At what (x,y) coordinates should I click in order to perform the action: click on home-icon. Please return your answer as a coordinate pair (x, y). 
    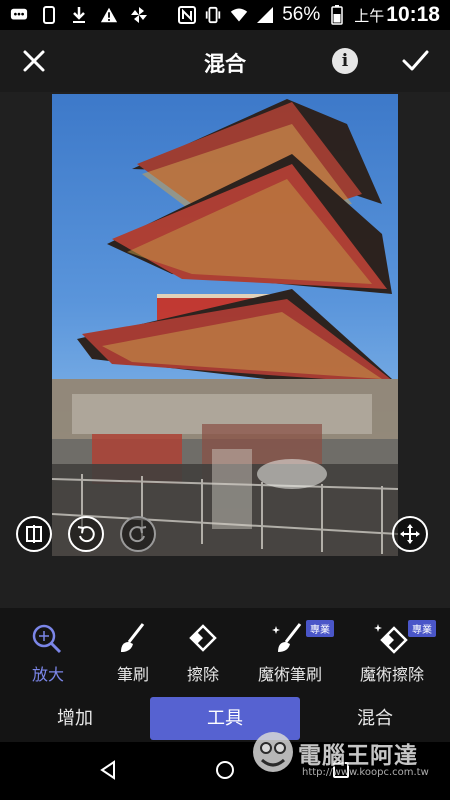
    Looking at the image, I should click on (225, 770).